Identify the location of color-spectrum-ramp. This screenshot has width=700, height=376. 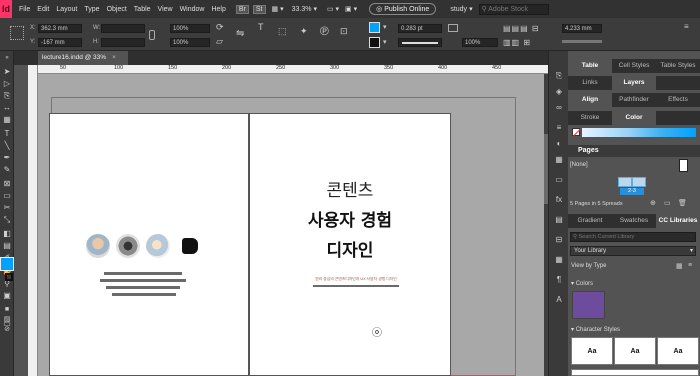
(639, 132).